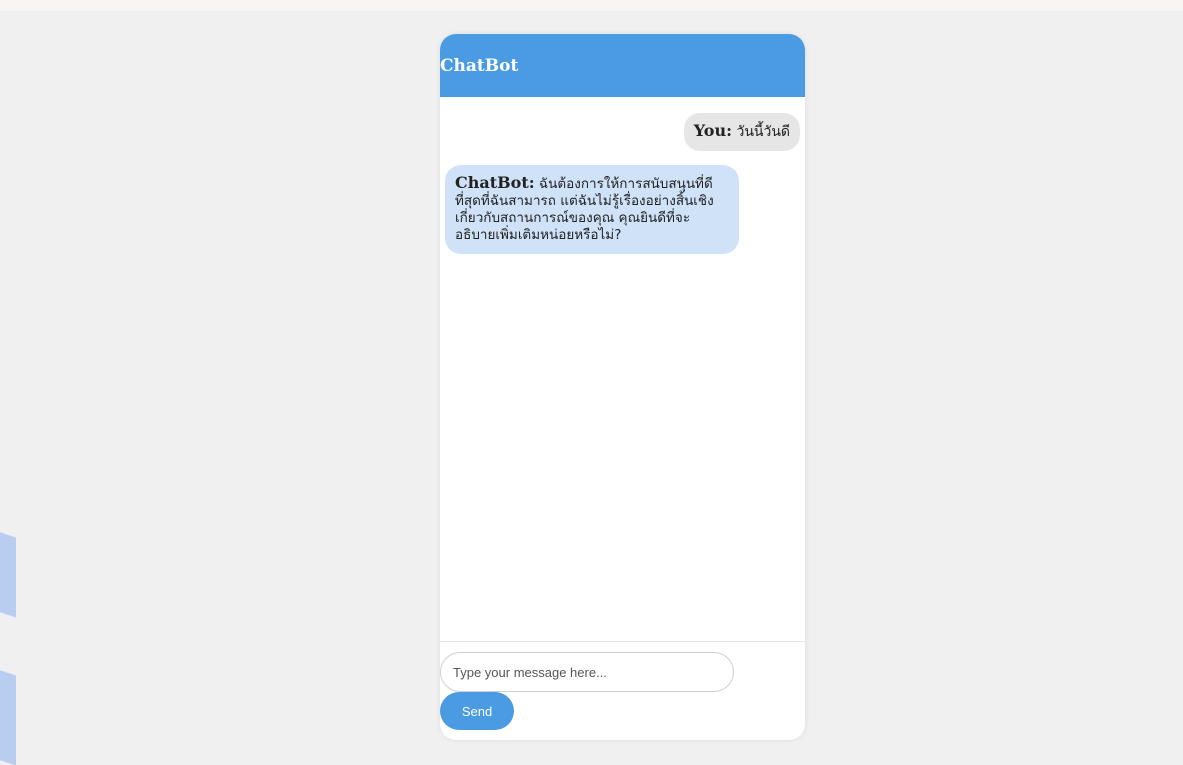 Image resolution: width=1183 pixels, height=765 pixels. Describe the element at coordinates (479, 65) in the screenshot. I see `chat-title: ChatBot` at that location.